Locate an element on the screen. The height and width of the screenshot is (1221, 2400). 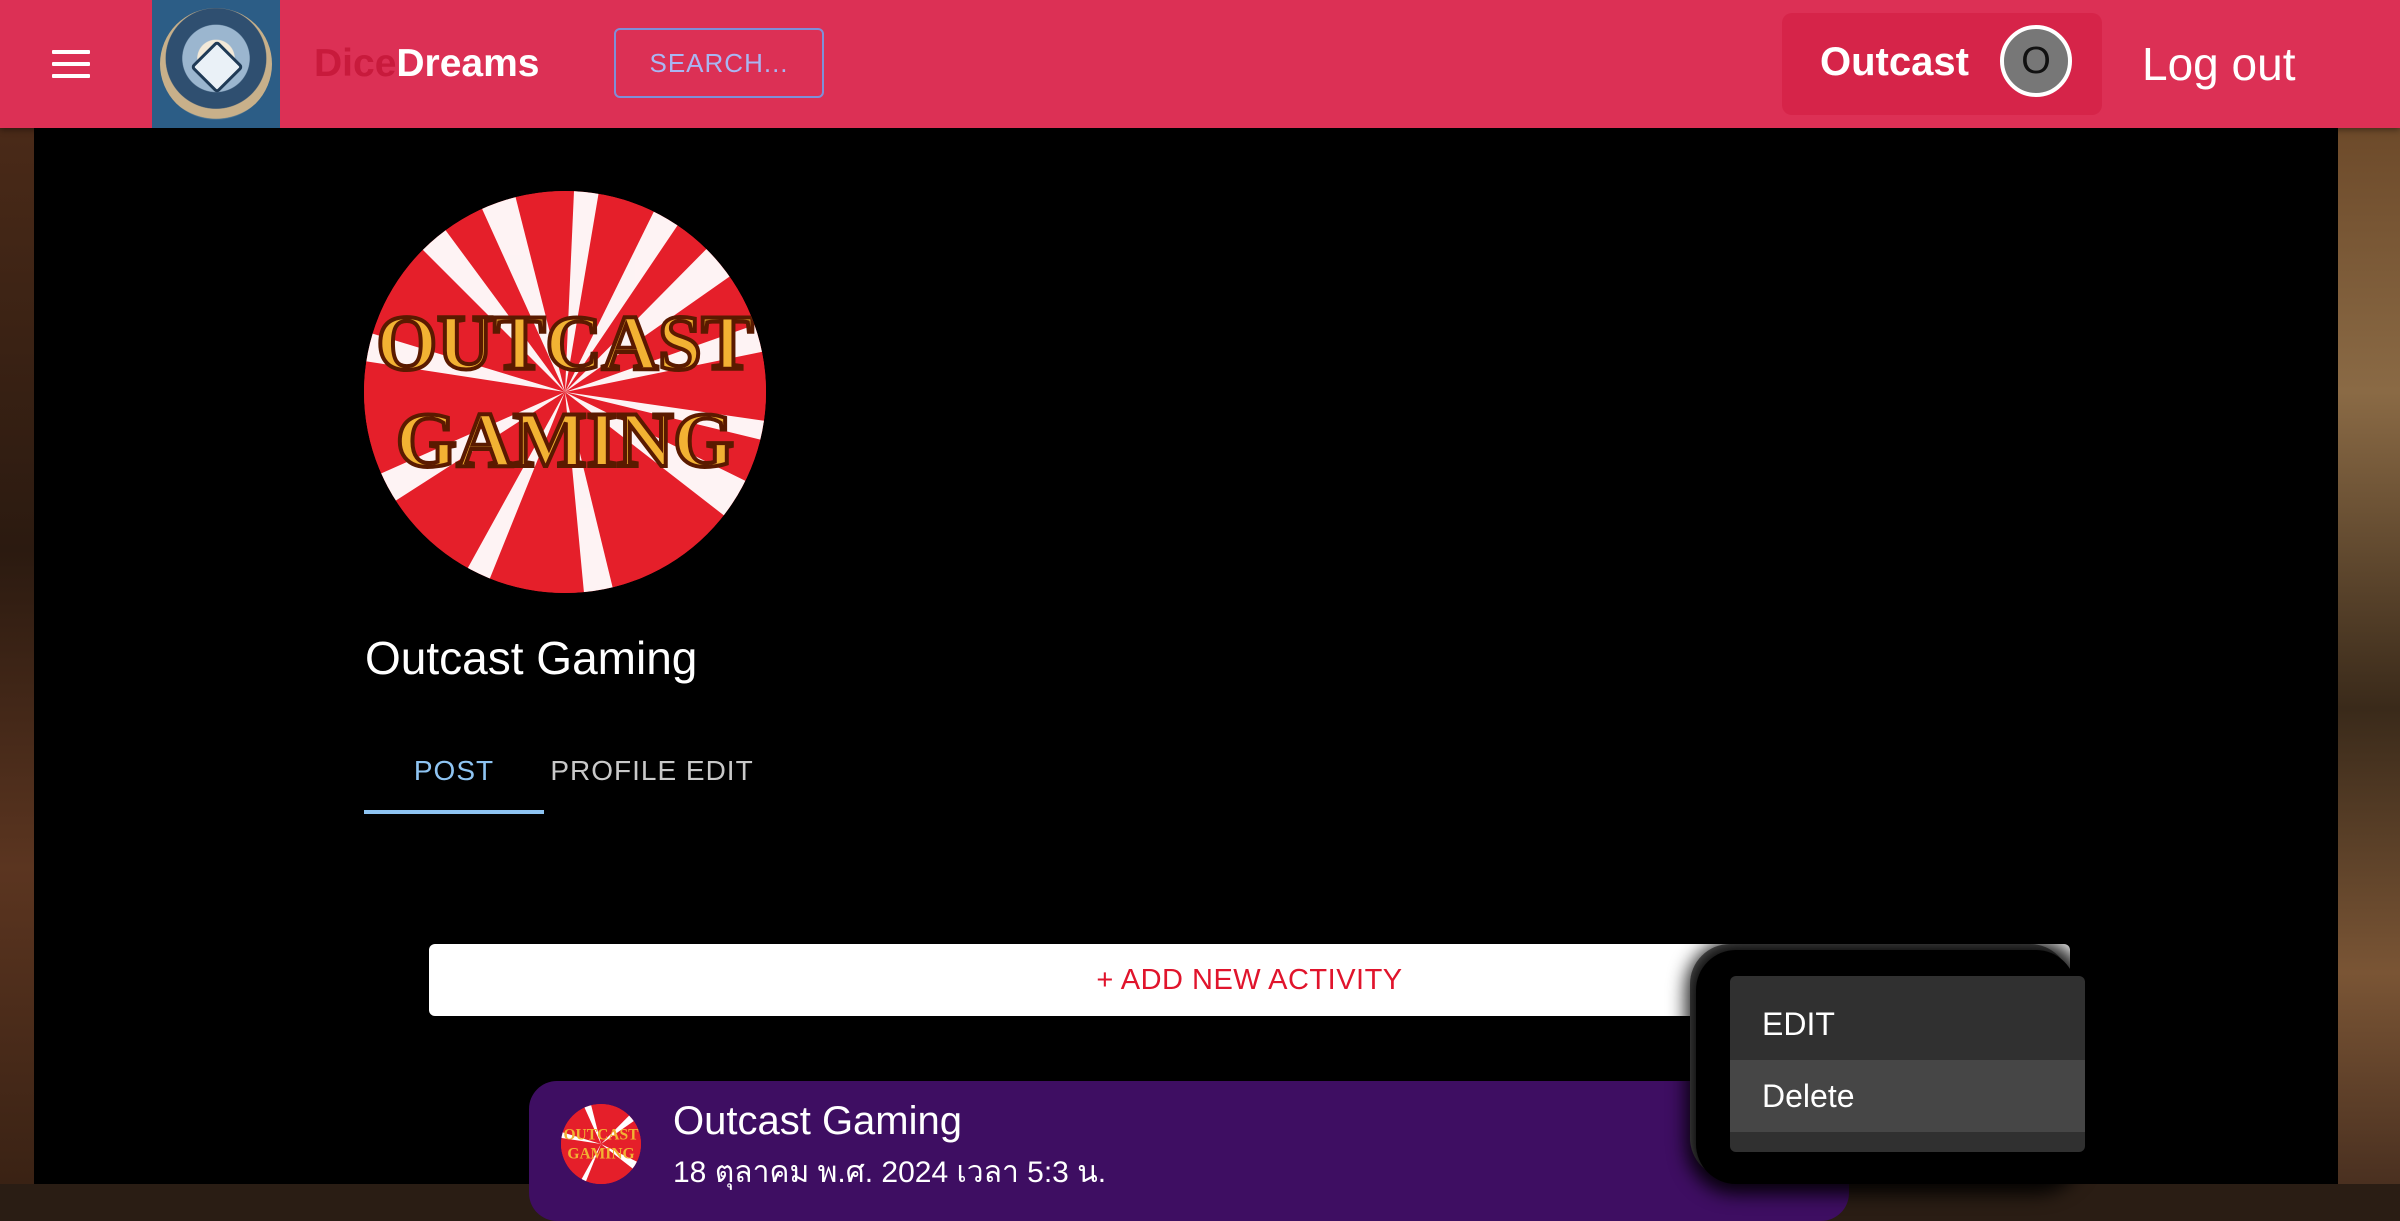
logo-text-line1: OUTCAST is located at coordinates (564, 342).